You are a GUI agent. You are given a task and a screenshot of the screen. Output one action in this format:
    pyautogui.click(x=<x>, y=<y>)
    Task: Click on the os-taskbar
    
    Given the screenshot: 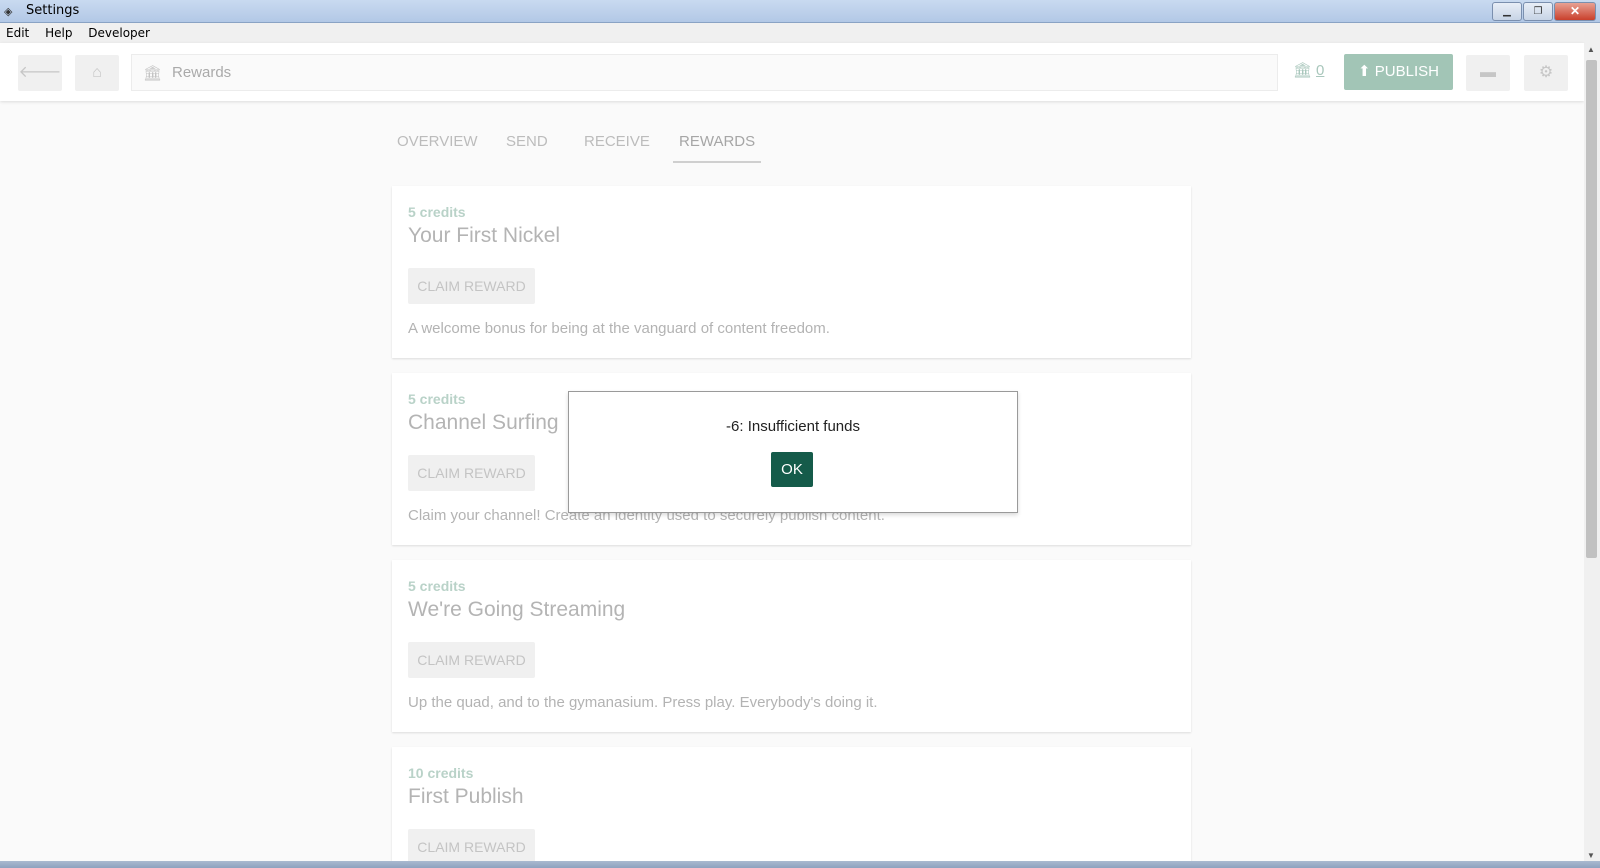 What is the action you would take?
    pyautogui.click(x=800, y=864)
    